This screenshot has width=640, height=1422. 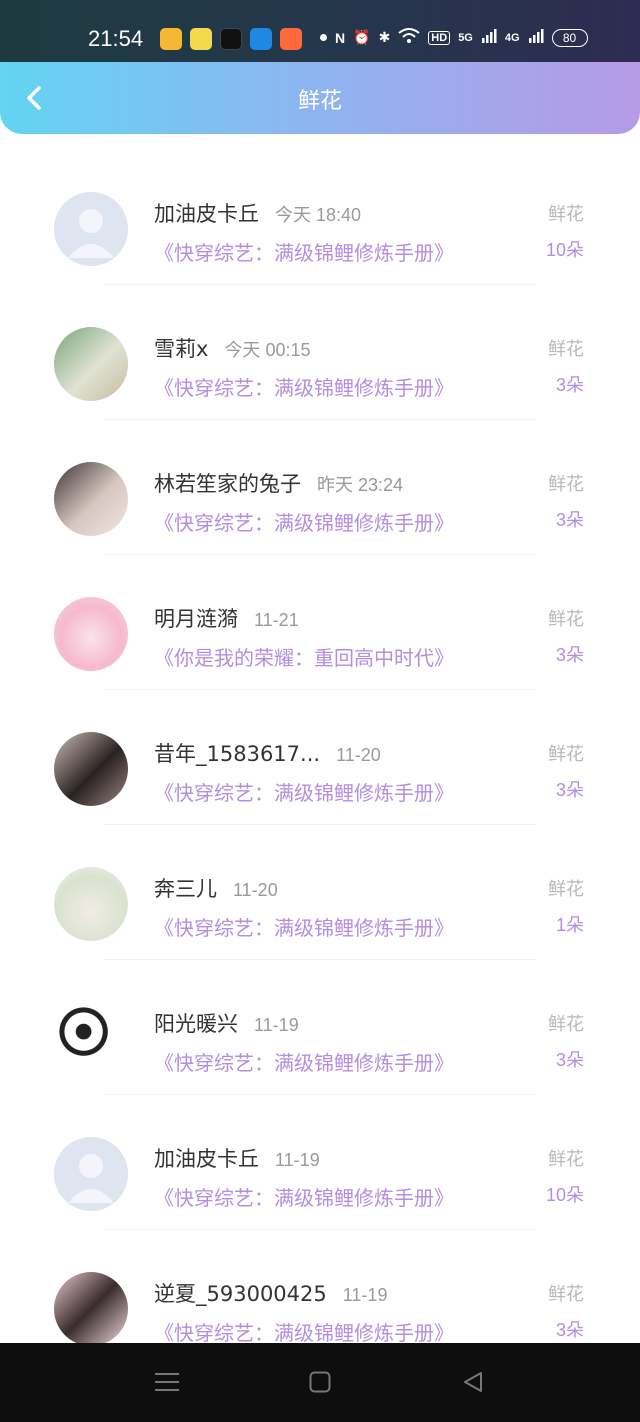 I want to click on name-line: 雪莉x 今天 00:15, so click(x=232, y=348).